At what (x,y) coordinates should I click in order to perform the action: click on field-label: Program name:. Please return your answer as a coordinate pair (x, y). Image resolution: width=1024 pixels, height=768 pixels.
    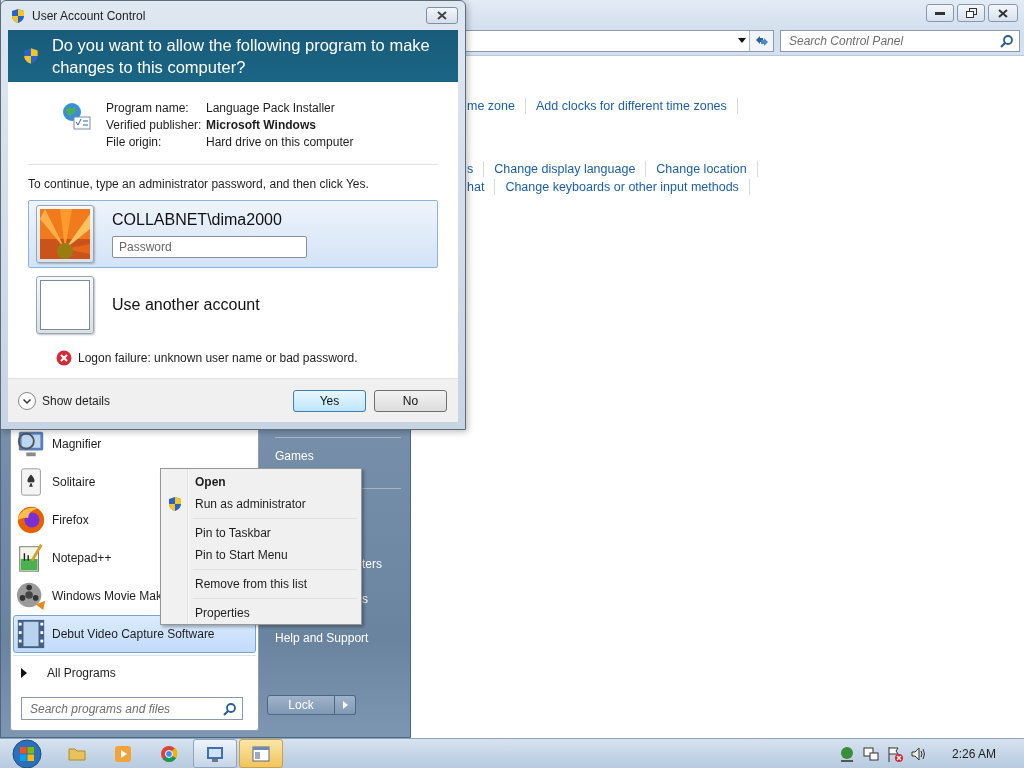
    Looking at the image, I should click on (148, 108).